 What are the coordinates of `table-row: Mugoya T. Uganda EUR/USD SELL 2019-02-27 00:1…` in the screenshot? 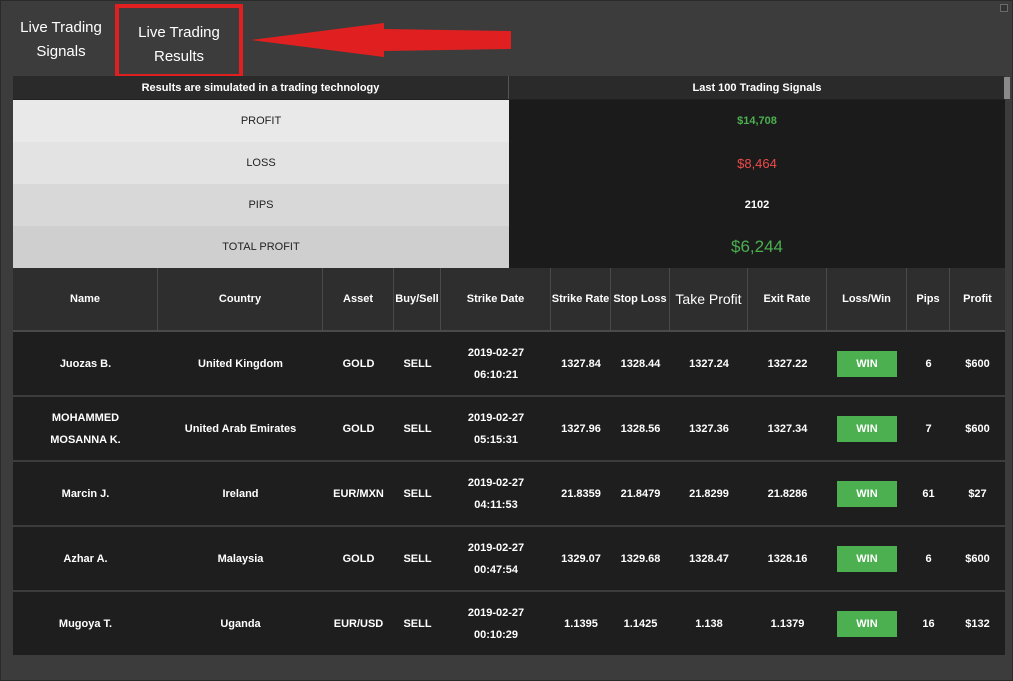 It's located at (509, 624).